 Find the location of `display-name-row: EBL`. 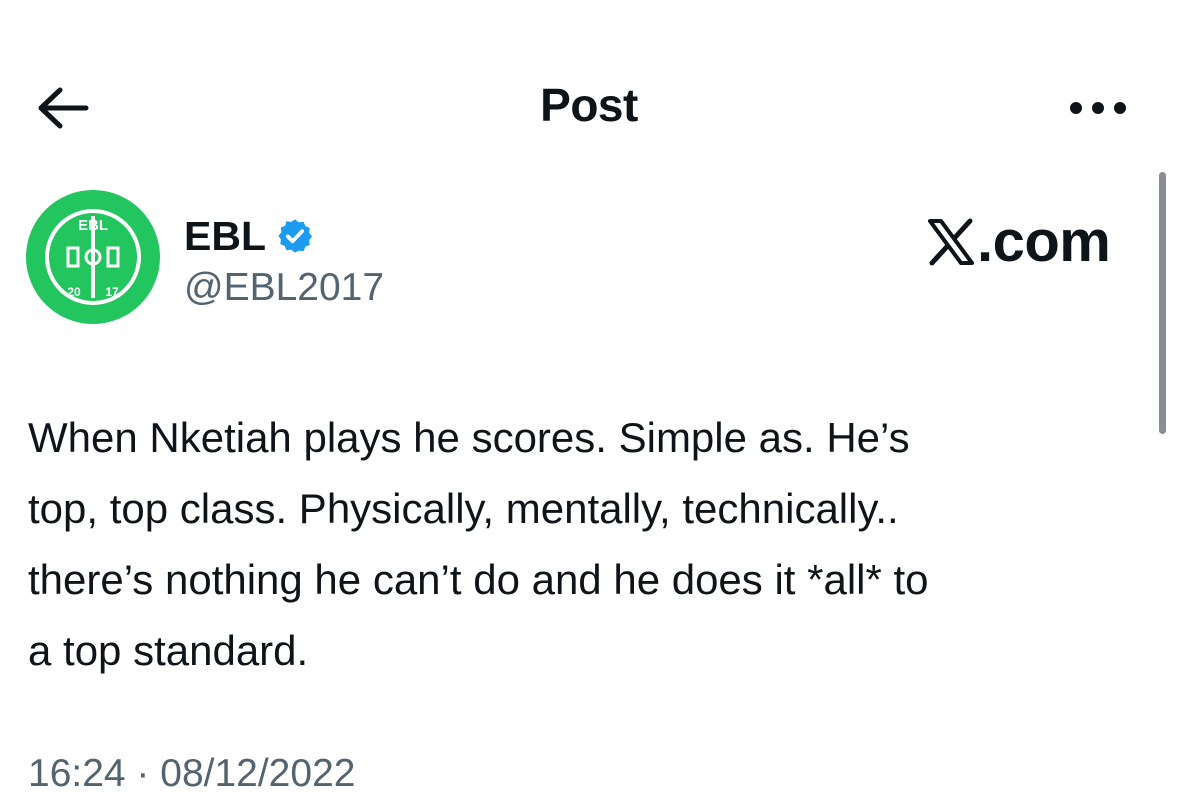

display-name-row: EBL is located at coordinates (249, 236).